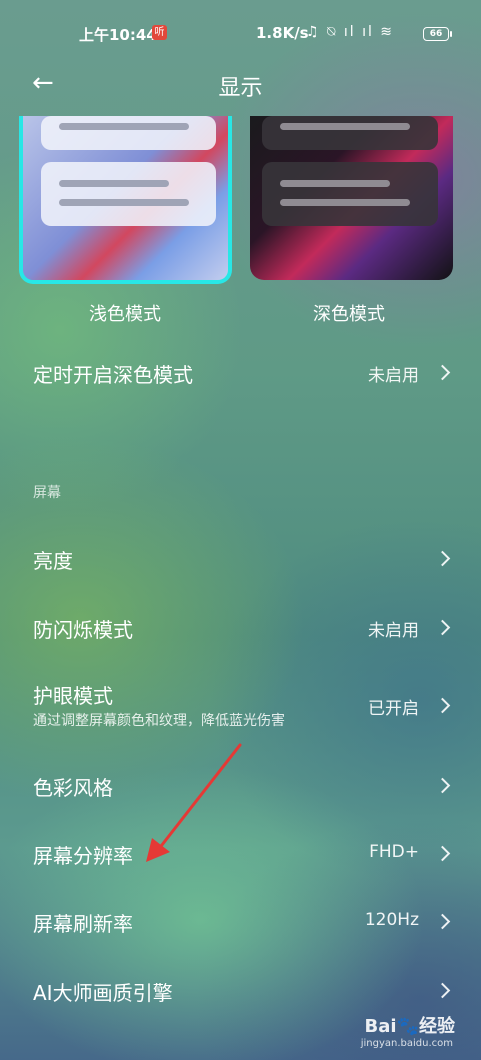 This screenshot has height=1060, width=481. Describe the element at coordinates (159, 32) in the screenshot. I see `app-notification-badge: 听` at that location.